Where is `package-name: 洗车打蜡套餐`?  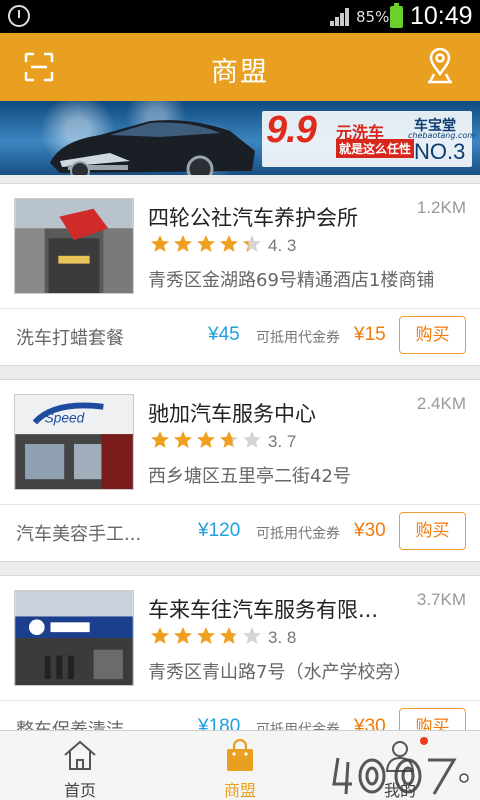 package-name: 洗车打蜡套餐 is located at coordinates (70, 338).